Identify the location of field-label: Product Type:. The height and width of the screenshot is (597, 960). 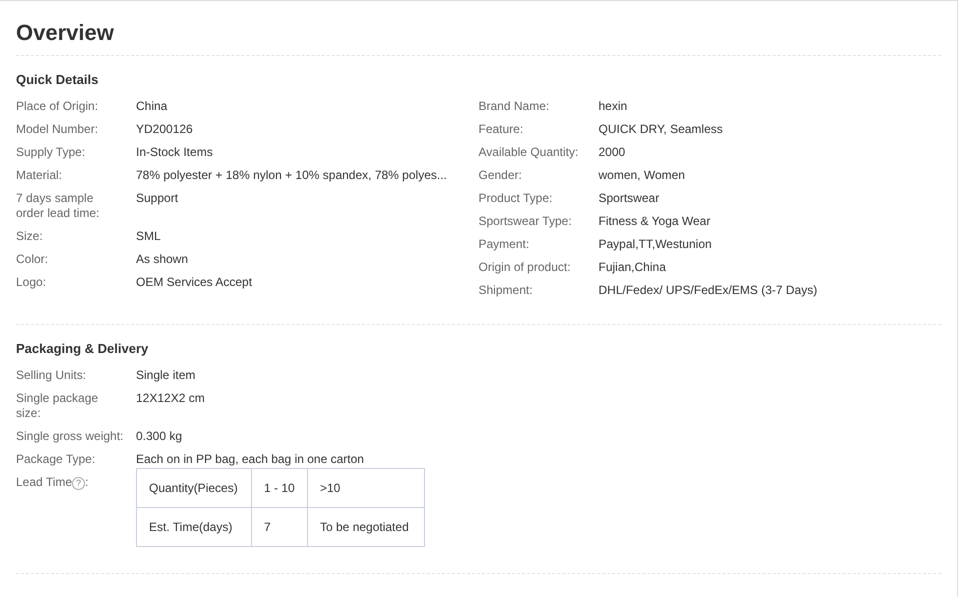
(516, 198).